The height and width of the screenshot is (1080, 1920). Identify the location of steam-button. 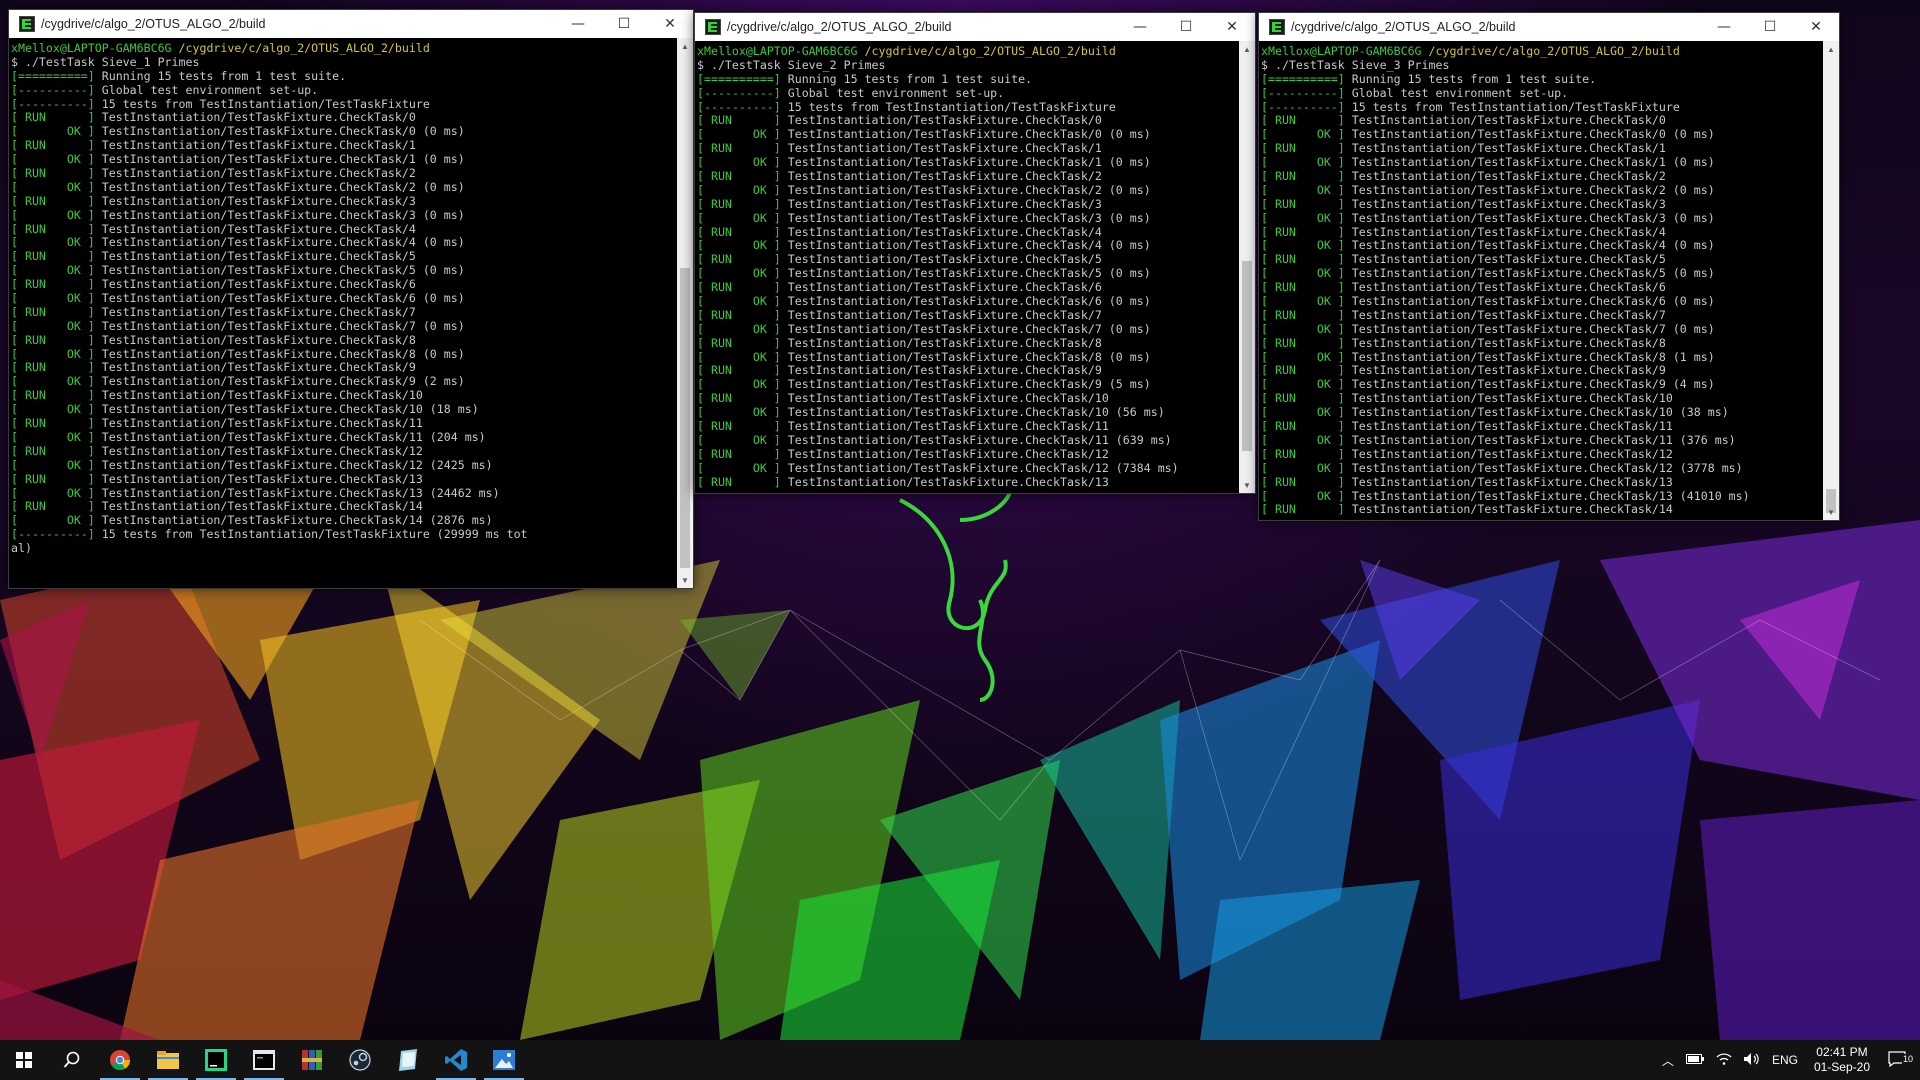
(360, 1060).